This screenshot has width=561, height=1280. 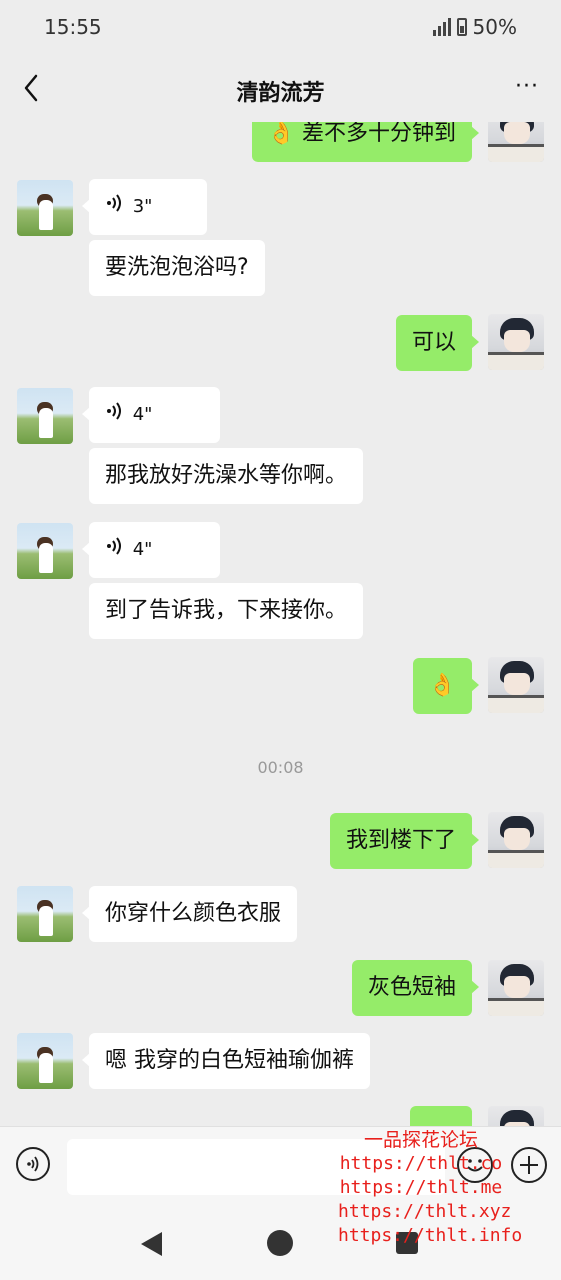 What do you see at coordinates (441, 27) in the screenshot?
I see `signal-icon` at bounding box center [441, 27].